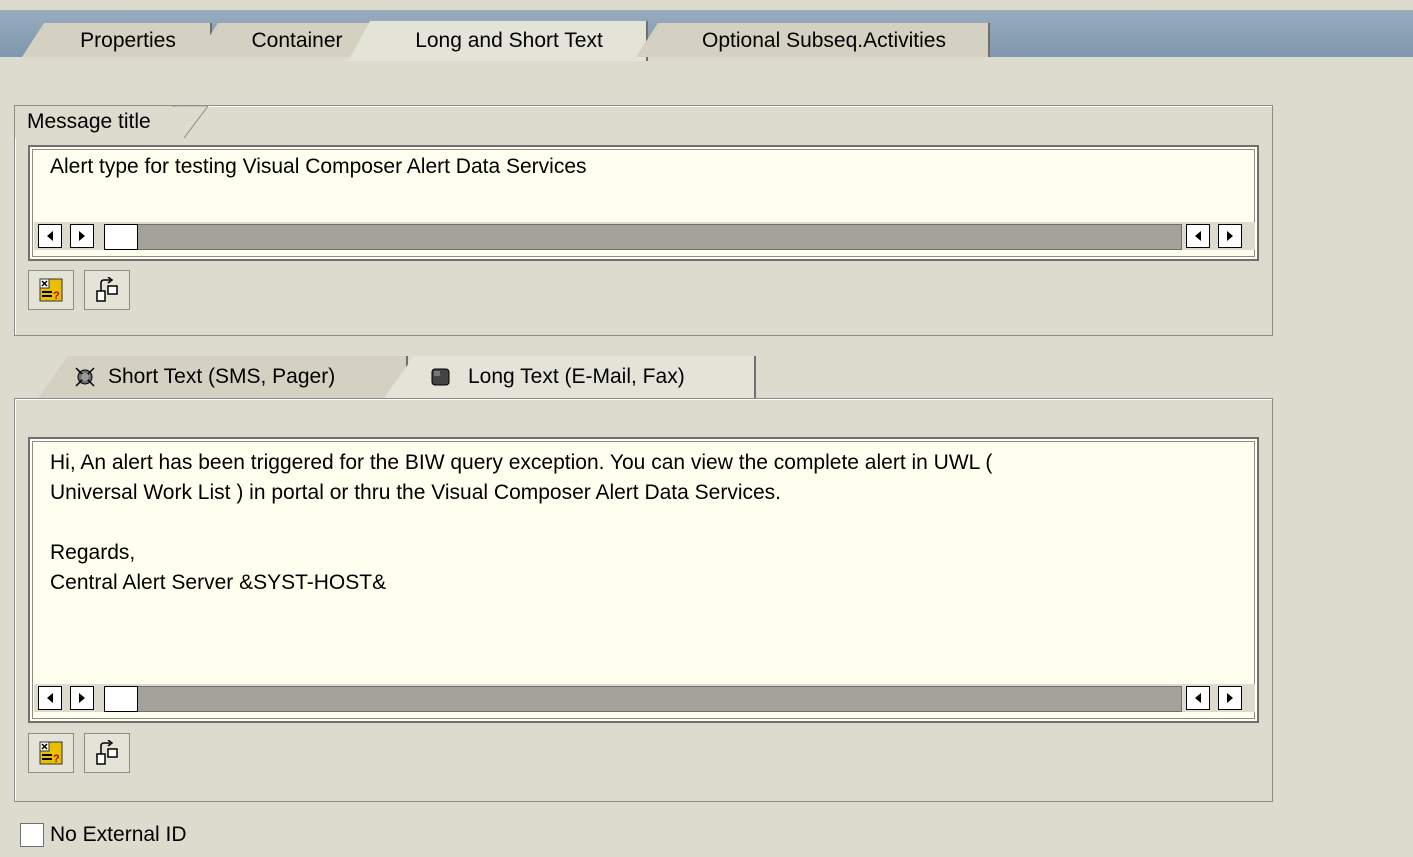 Image resolution: width=1413 pixels, height=857 pixels. I want to click on tab-optional-subseq-activities: Optional Subseq.Activities, so click(813, 40).